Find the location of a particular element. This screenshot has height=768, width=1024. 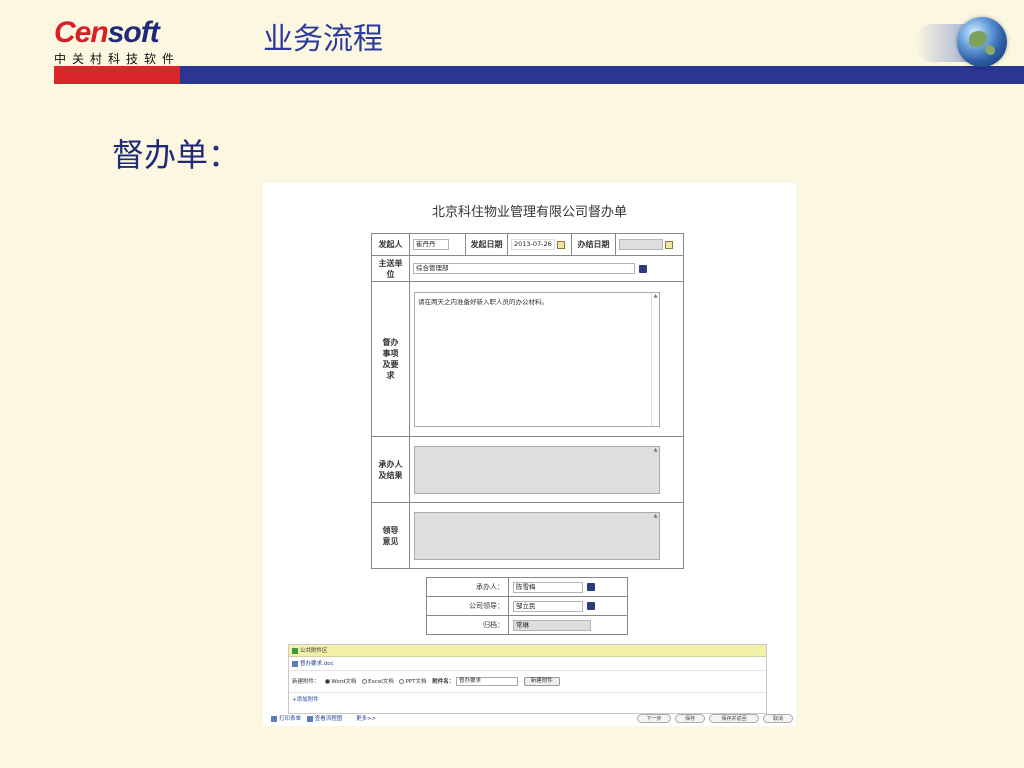

word-file-icon is located at coordinates (295, 663).